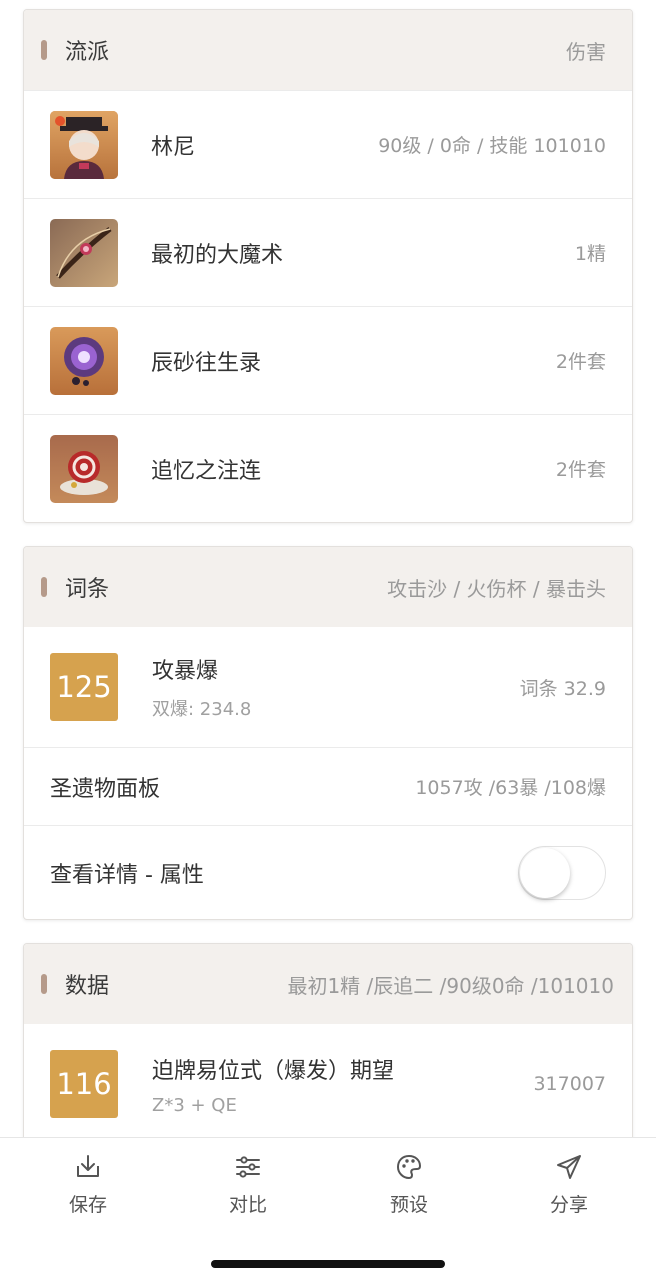 Image resolution: width=656 pixels, height=1280 pixels. Describe the element at coordinates (450, 985) in the screenshot. I see `data-card-extra: 最初1精 /辰追二 /90级0命 /101010` at that location.